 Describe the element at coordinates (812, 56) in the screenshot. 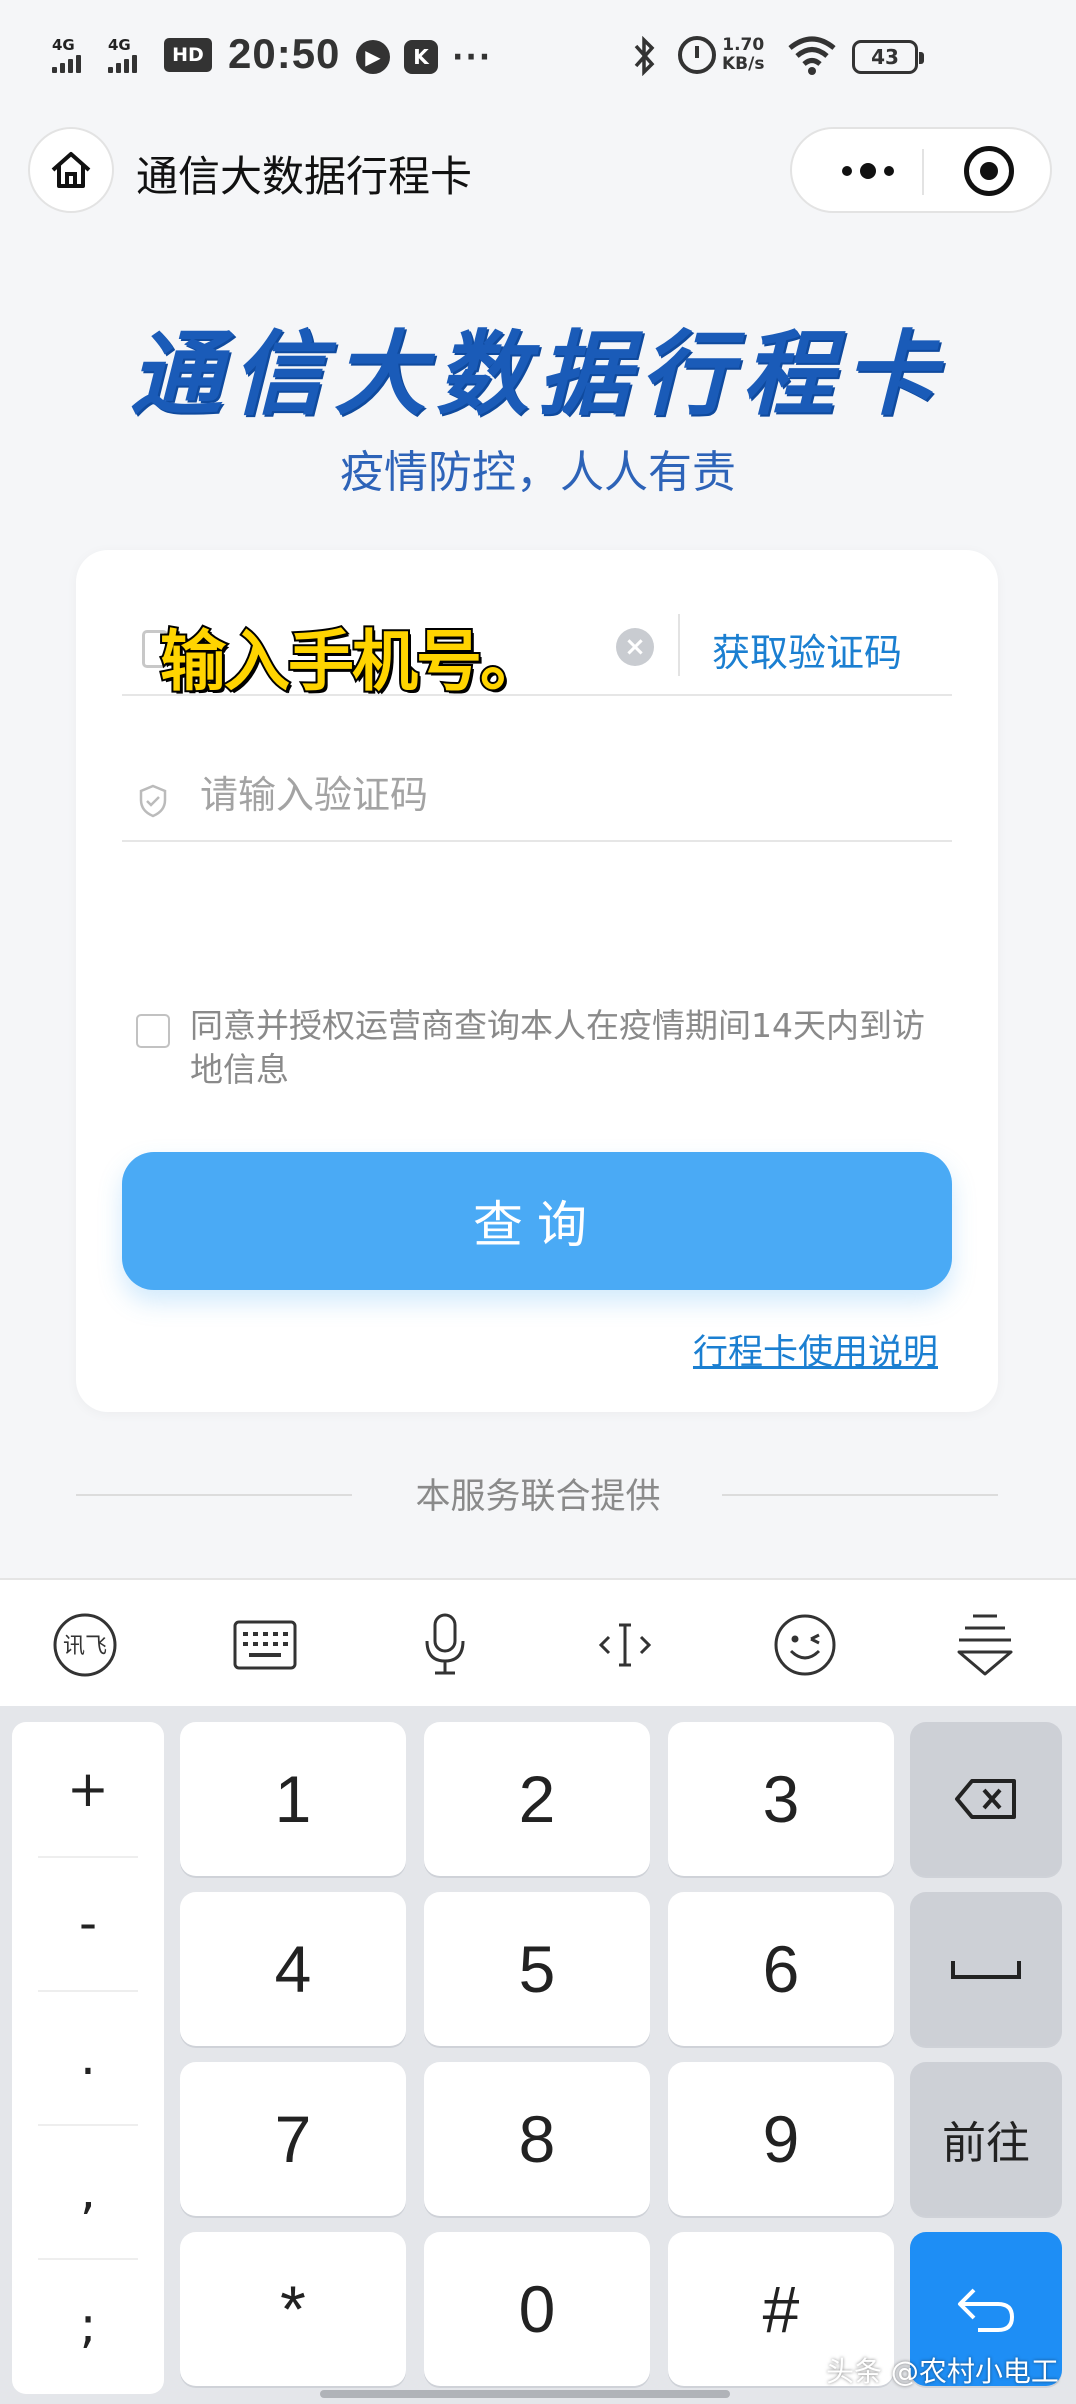

I see `wifi-icon` at that location.